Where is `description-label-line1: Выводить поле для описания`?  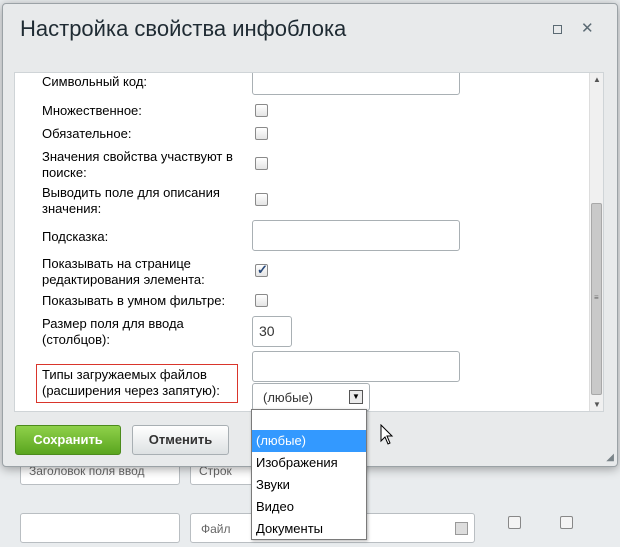
description-label-line1: Выводить поле для описания is located at coordinates (131, 192).